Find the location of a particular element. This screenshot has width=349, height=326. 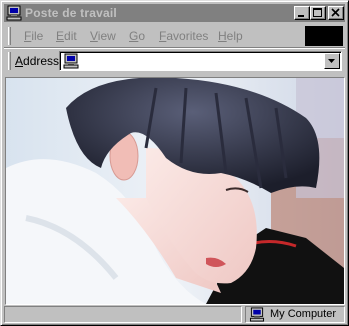

toolbar-separator is located at coordinates (174, 48).